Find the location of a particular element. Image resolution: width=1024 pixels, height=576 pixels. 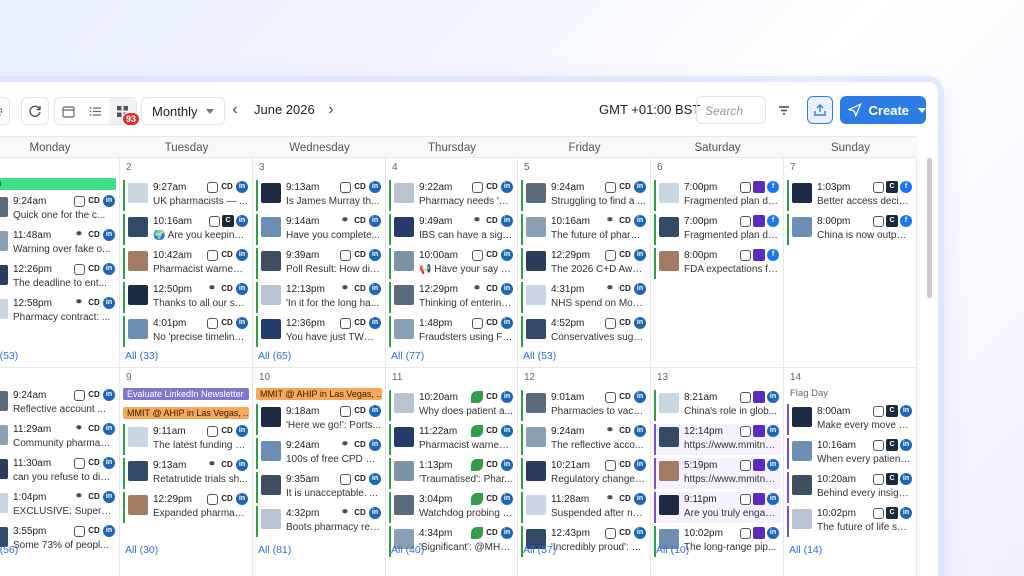

post-item: 12:26pm The deadline to ent... CD in is located at coordinates (58, 277).